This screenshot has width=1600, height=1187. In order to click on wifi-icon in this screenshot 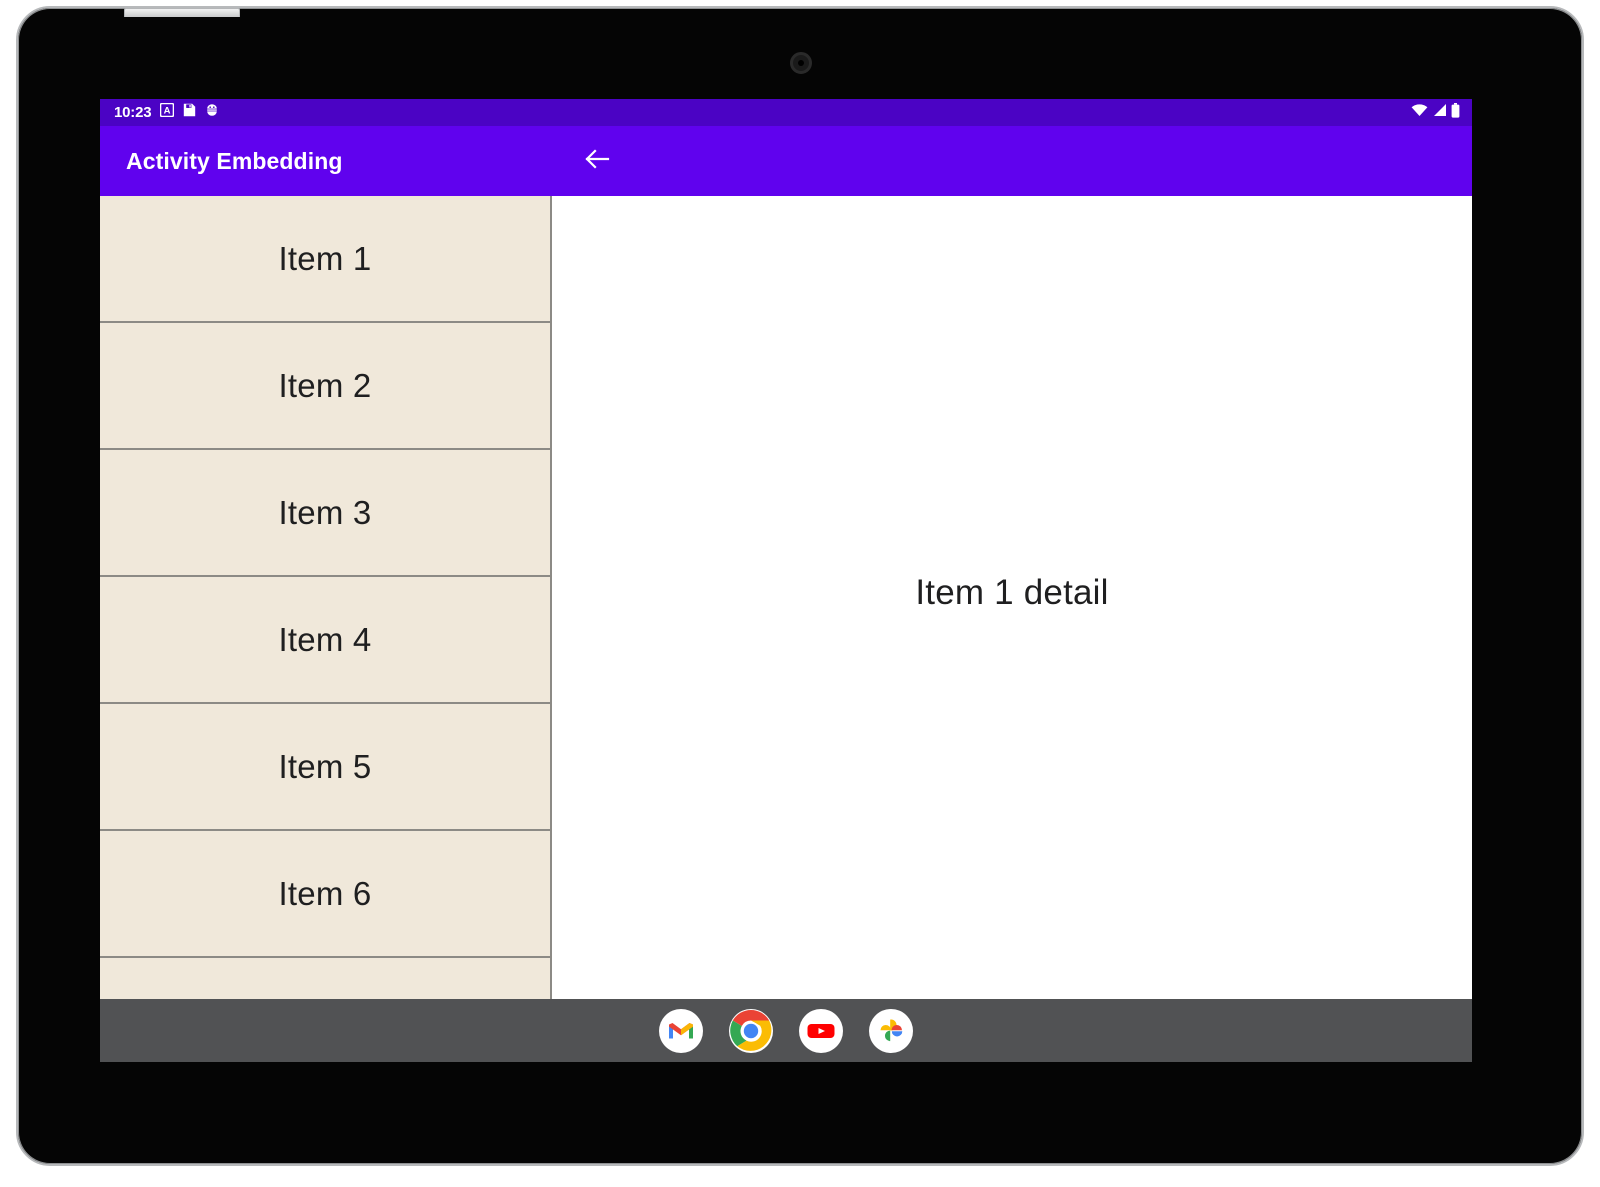, I will do `click(1419, 112)`.